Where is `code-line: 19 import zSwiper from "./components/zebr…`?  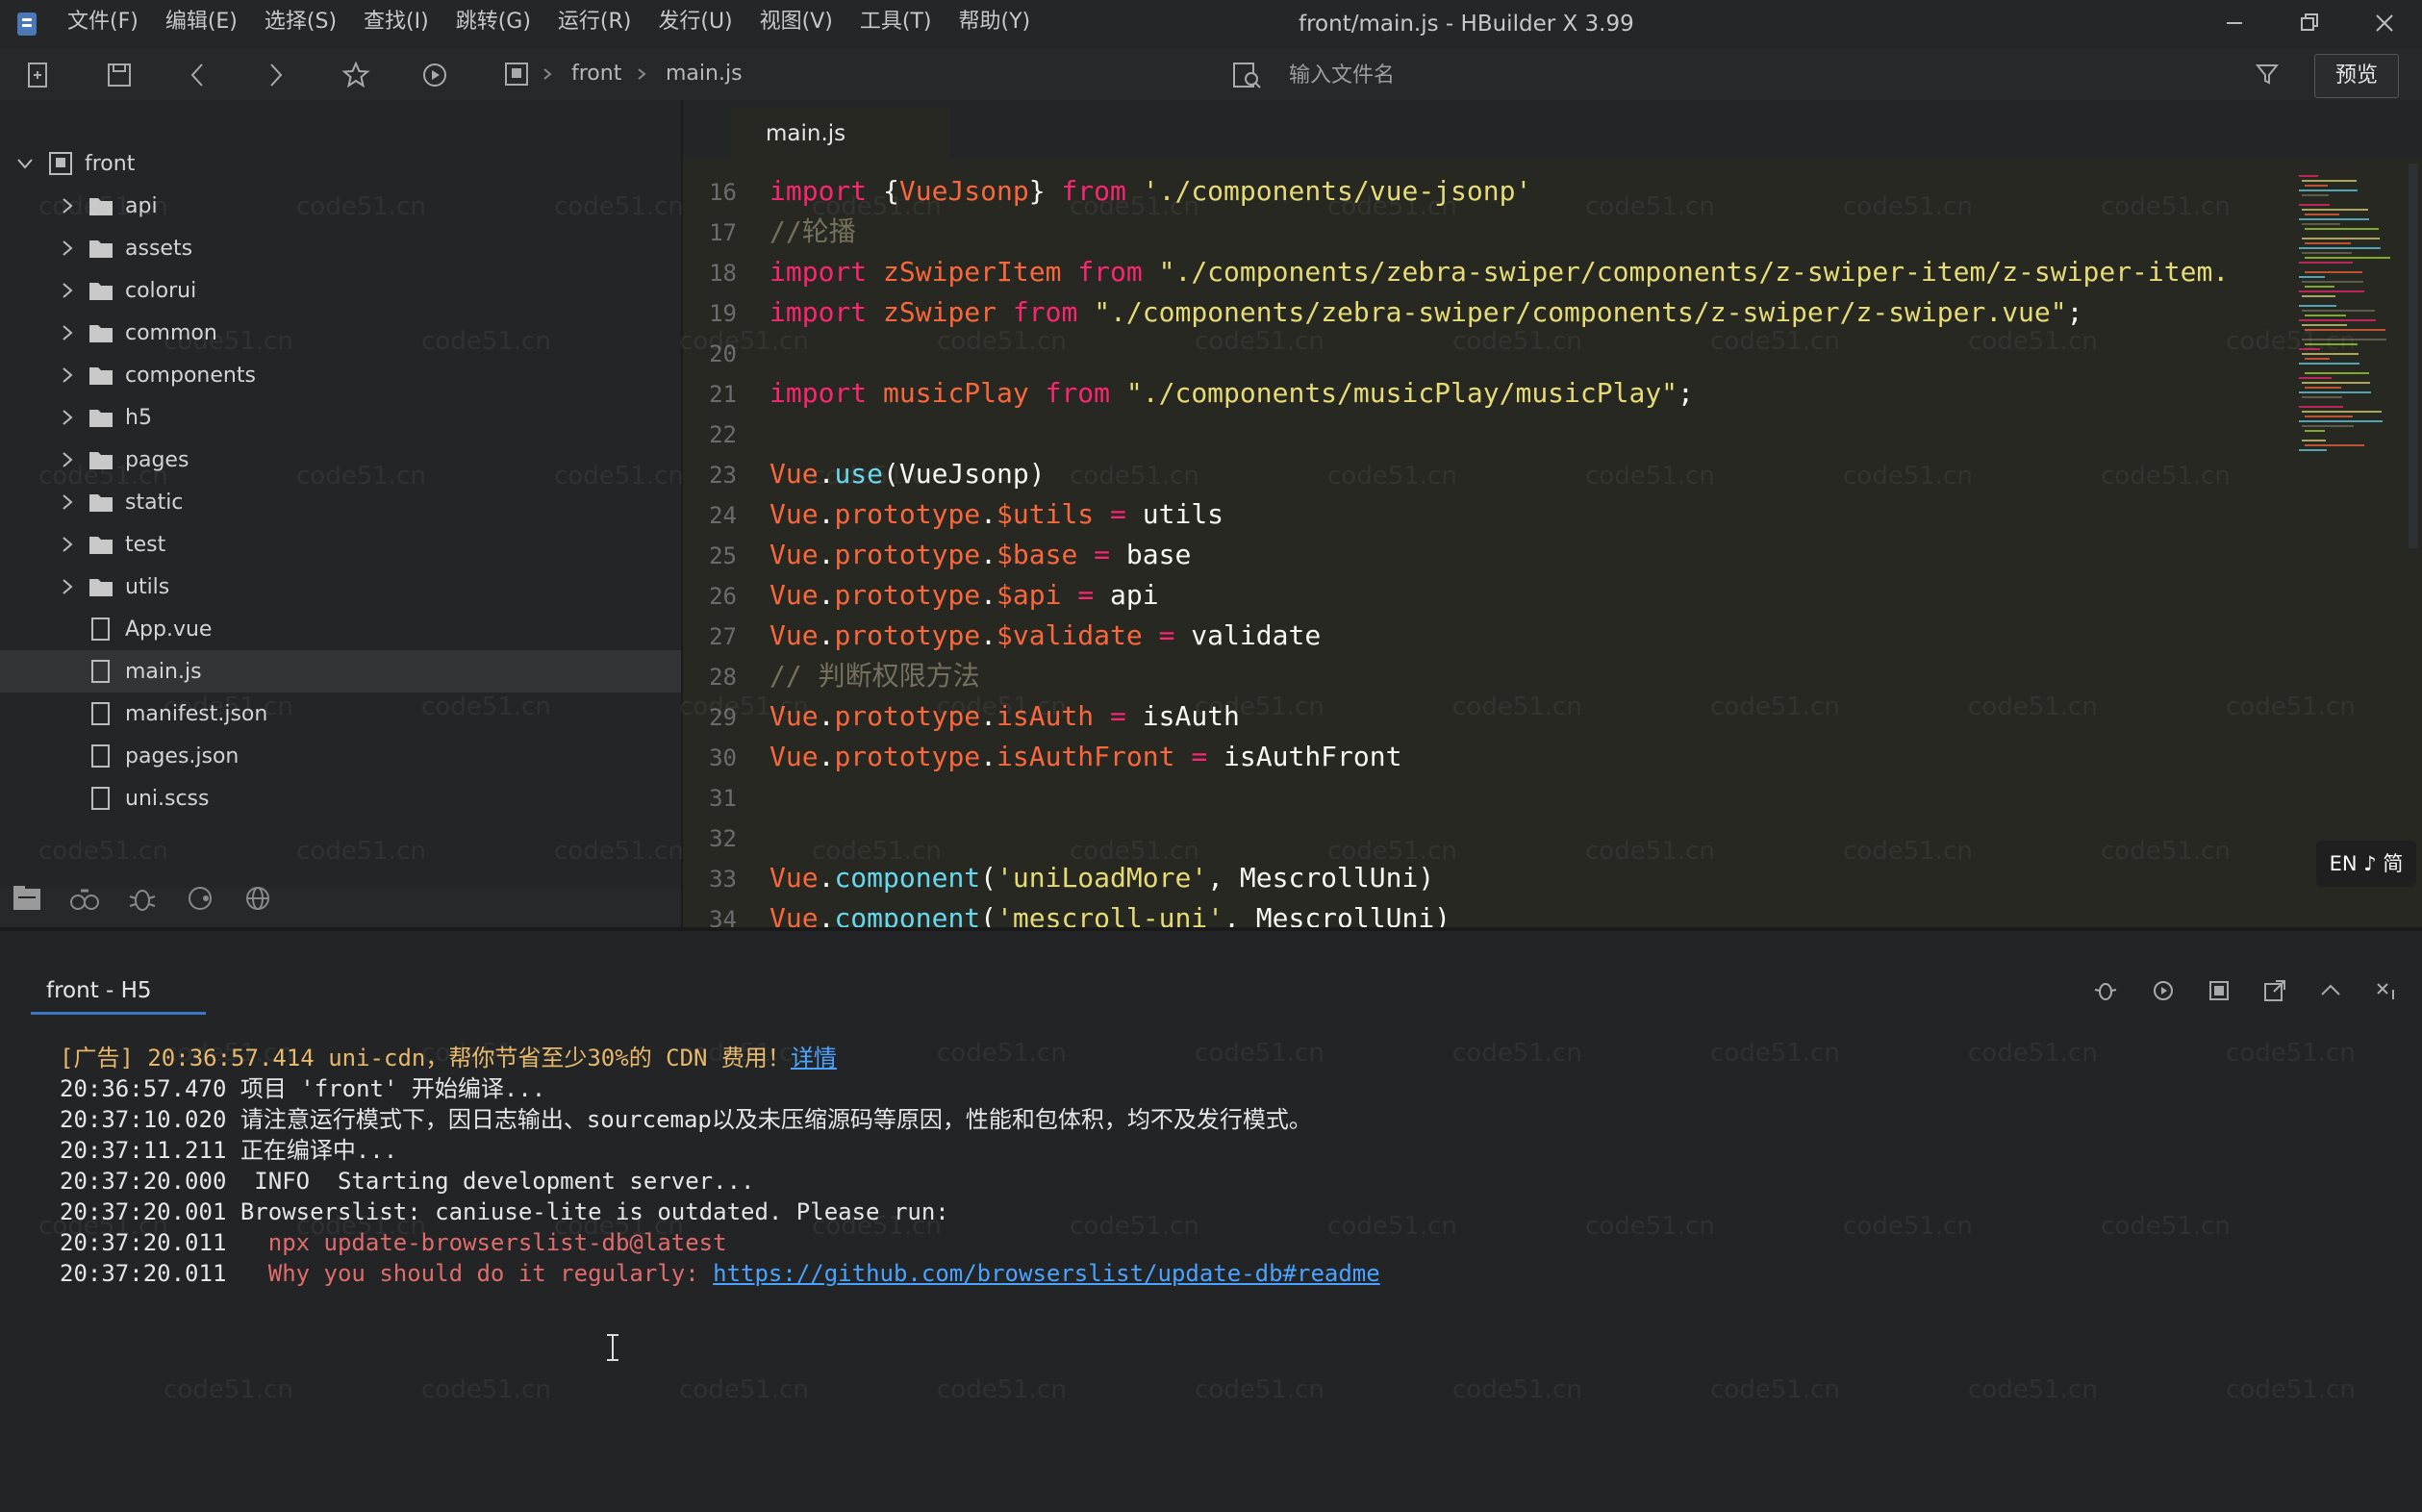
code-line: 19 import zSwiper from "./components/zebr… is located at coordinates (1491, 313).